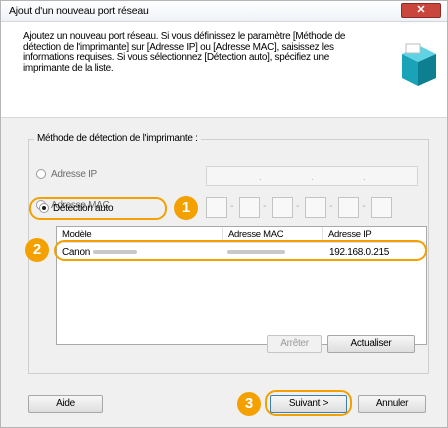 The image size is (448, 428). I want to click on title-bar: Ajout d'un nouveau port réseau ✕, so click(224, 11).